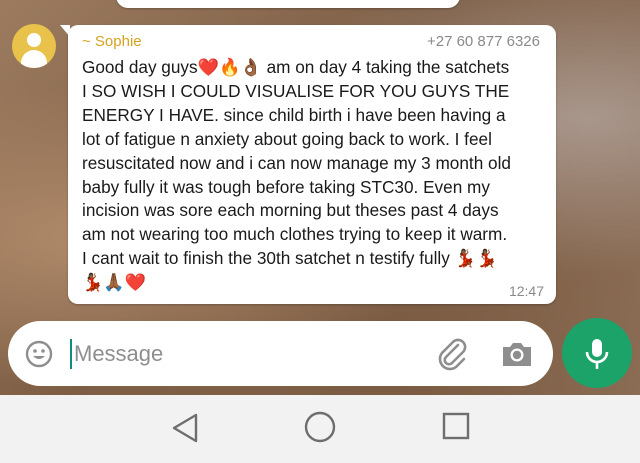 The height and width of the screenshot is (463, 640). I want to click on home-icon, so click(320, 427).